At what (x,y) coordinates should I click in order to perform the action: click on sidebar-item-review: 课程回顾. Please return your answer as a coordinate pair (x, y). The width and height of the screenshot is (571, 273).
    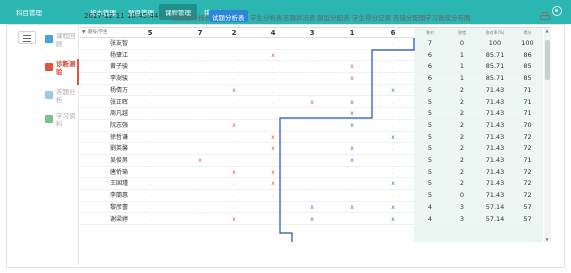
    Looking at the image, I should click on (60, 44).